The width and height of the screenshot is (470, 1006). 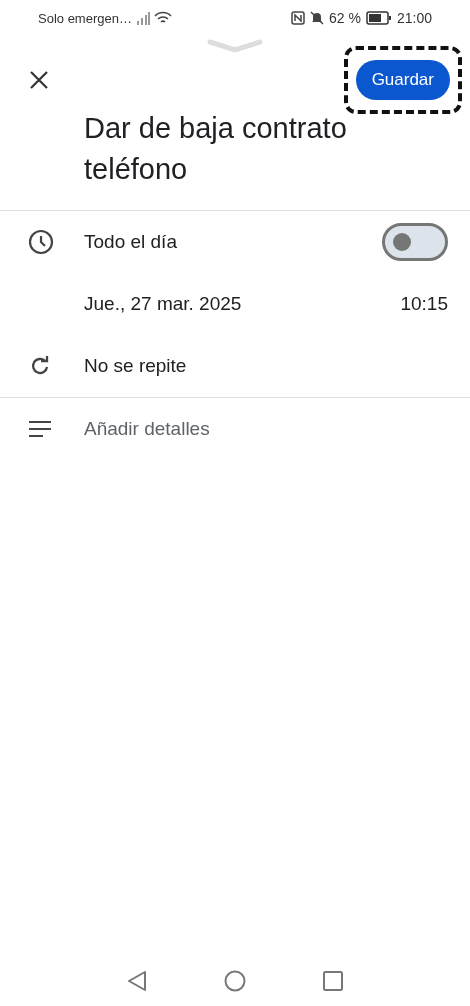 What do you see at coordinates (163, 303) in the screenshot?
I see `date-text: Jue., 27 mar. 2025` at bounding box center [163, 303].